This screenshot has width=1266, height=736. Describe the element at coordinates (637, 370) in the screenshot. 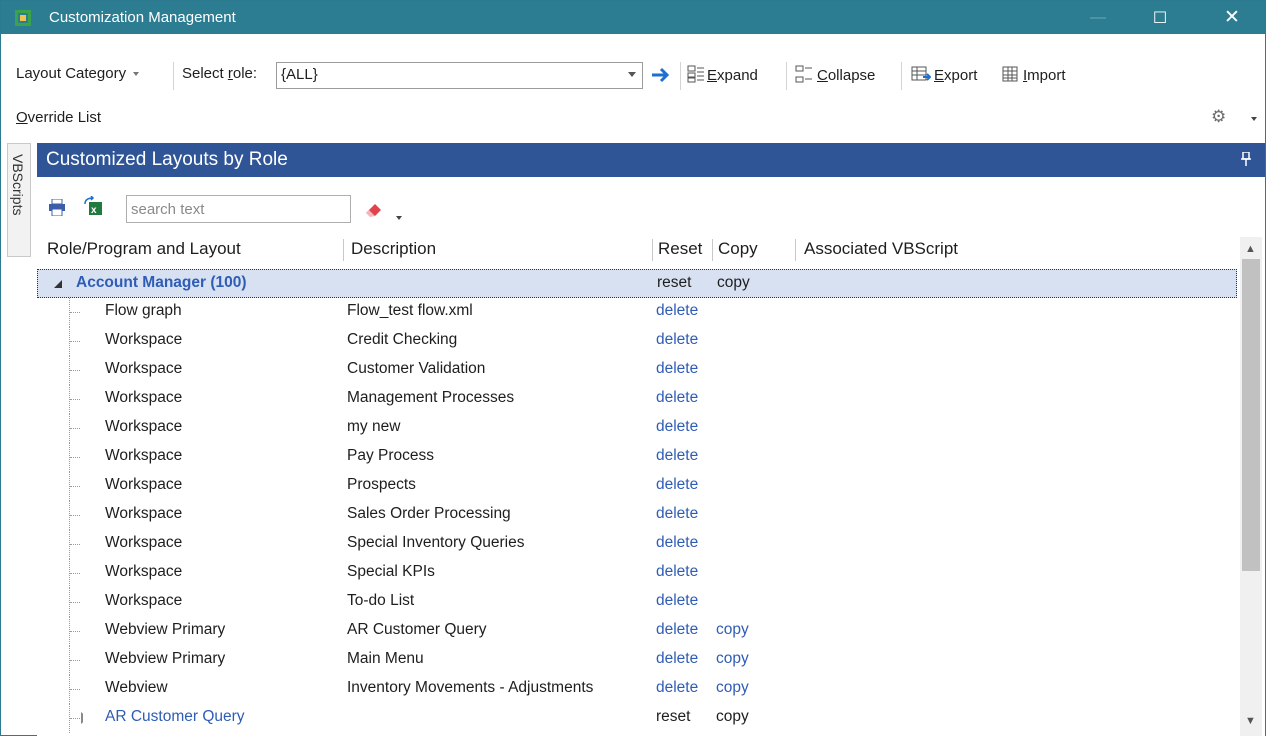

I see `table-row: Workspace Customer Validation delete` at that location.